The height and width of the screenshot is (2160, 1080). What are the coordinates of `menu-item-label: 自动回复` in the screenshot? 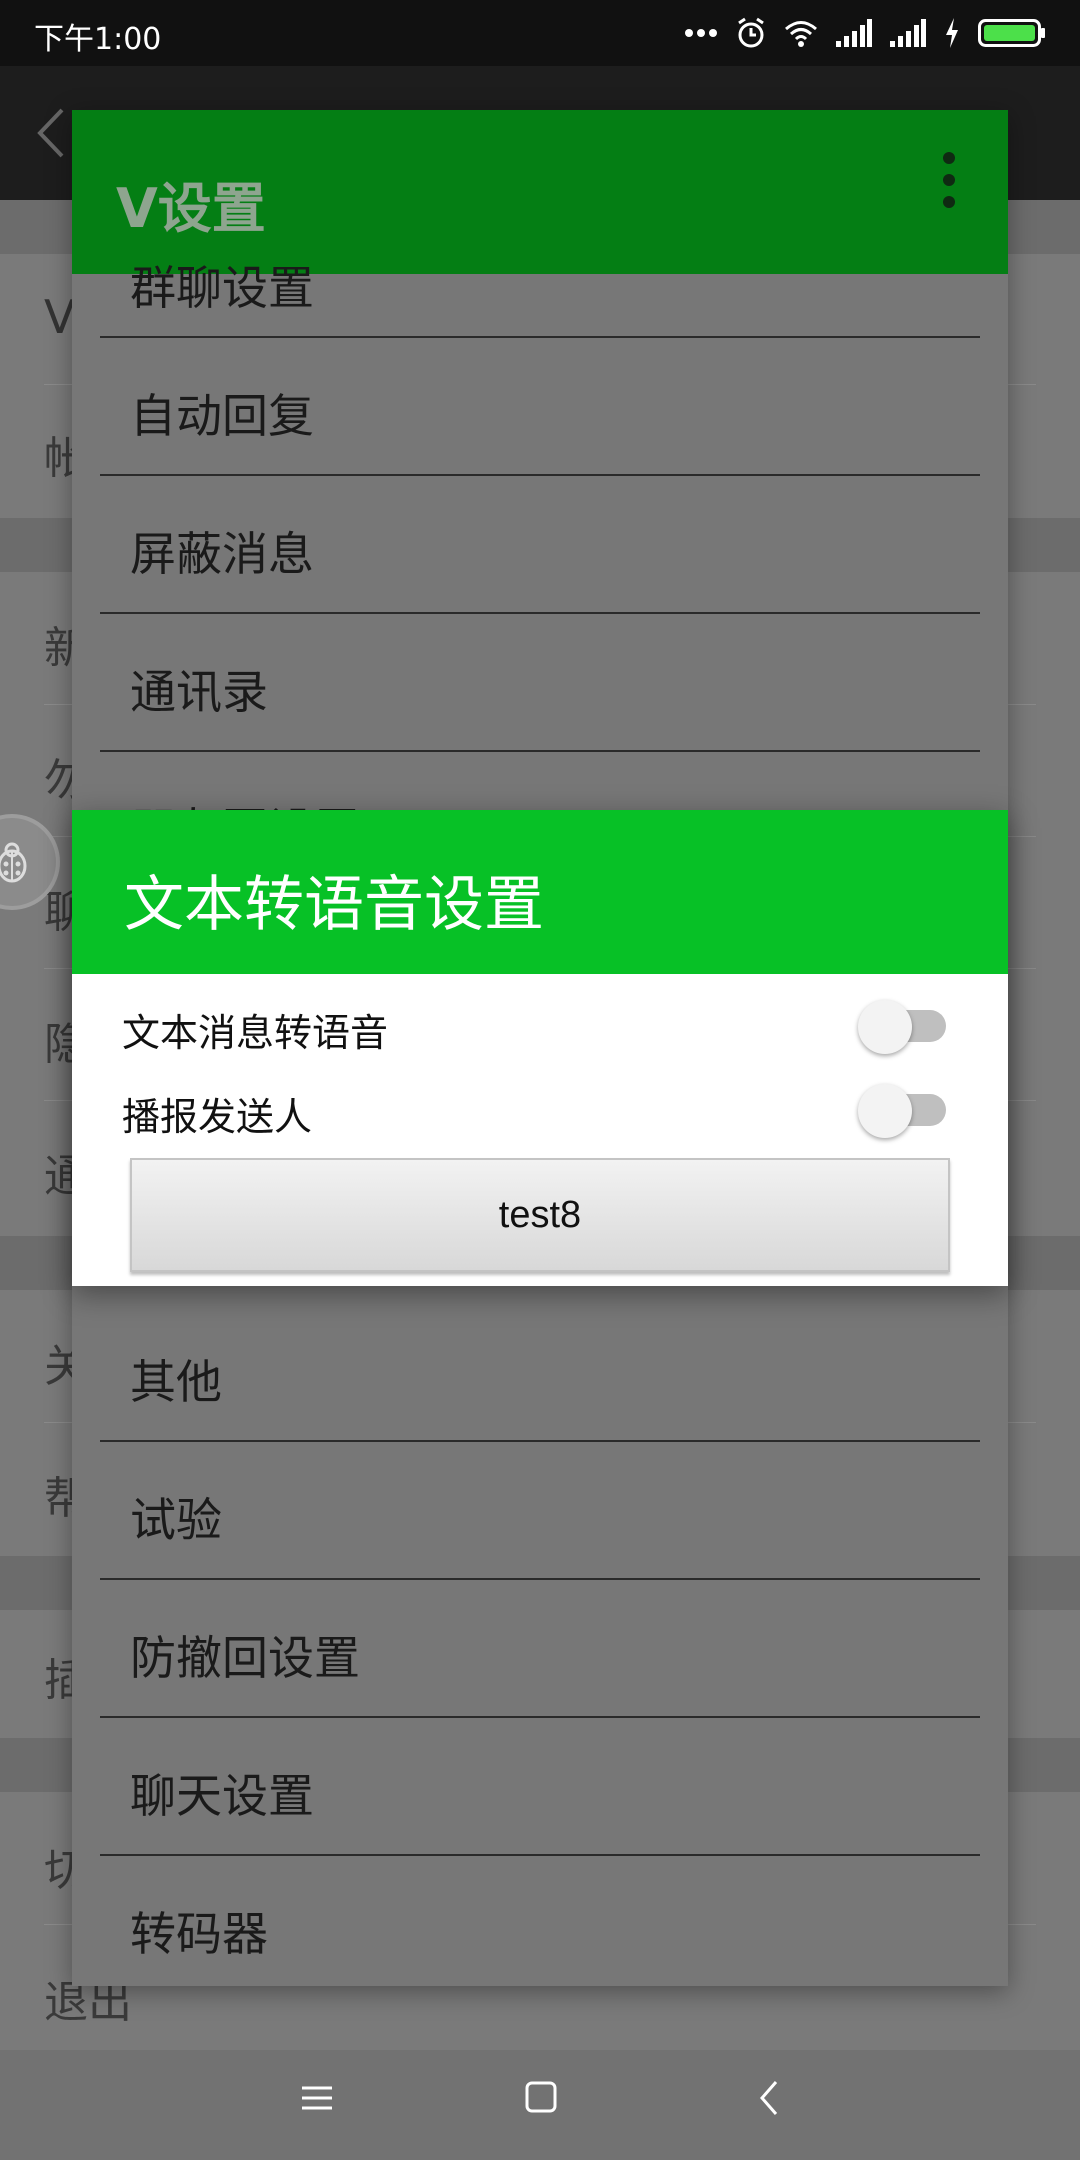 It's located at (222, 416).